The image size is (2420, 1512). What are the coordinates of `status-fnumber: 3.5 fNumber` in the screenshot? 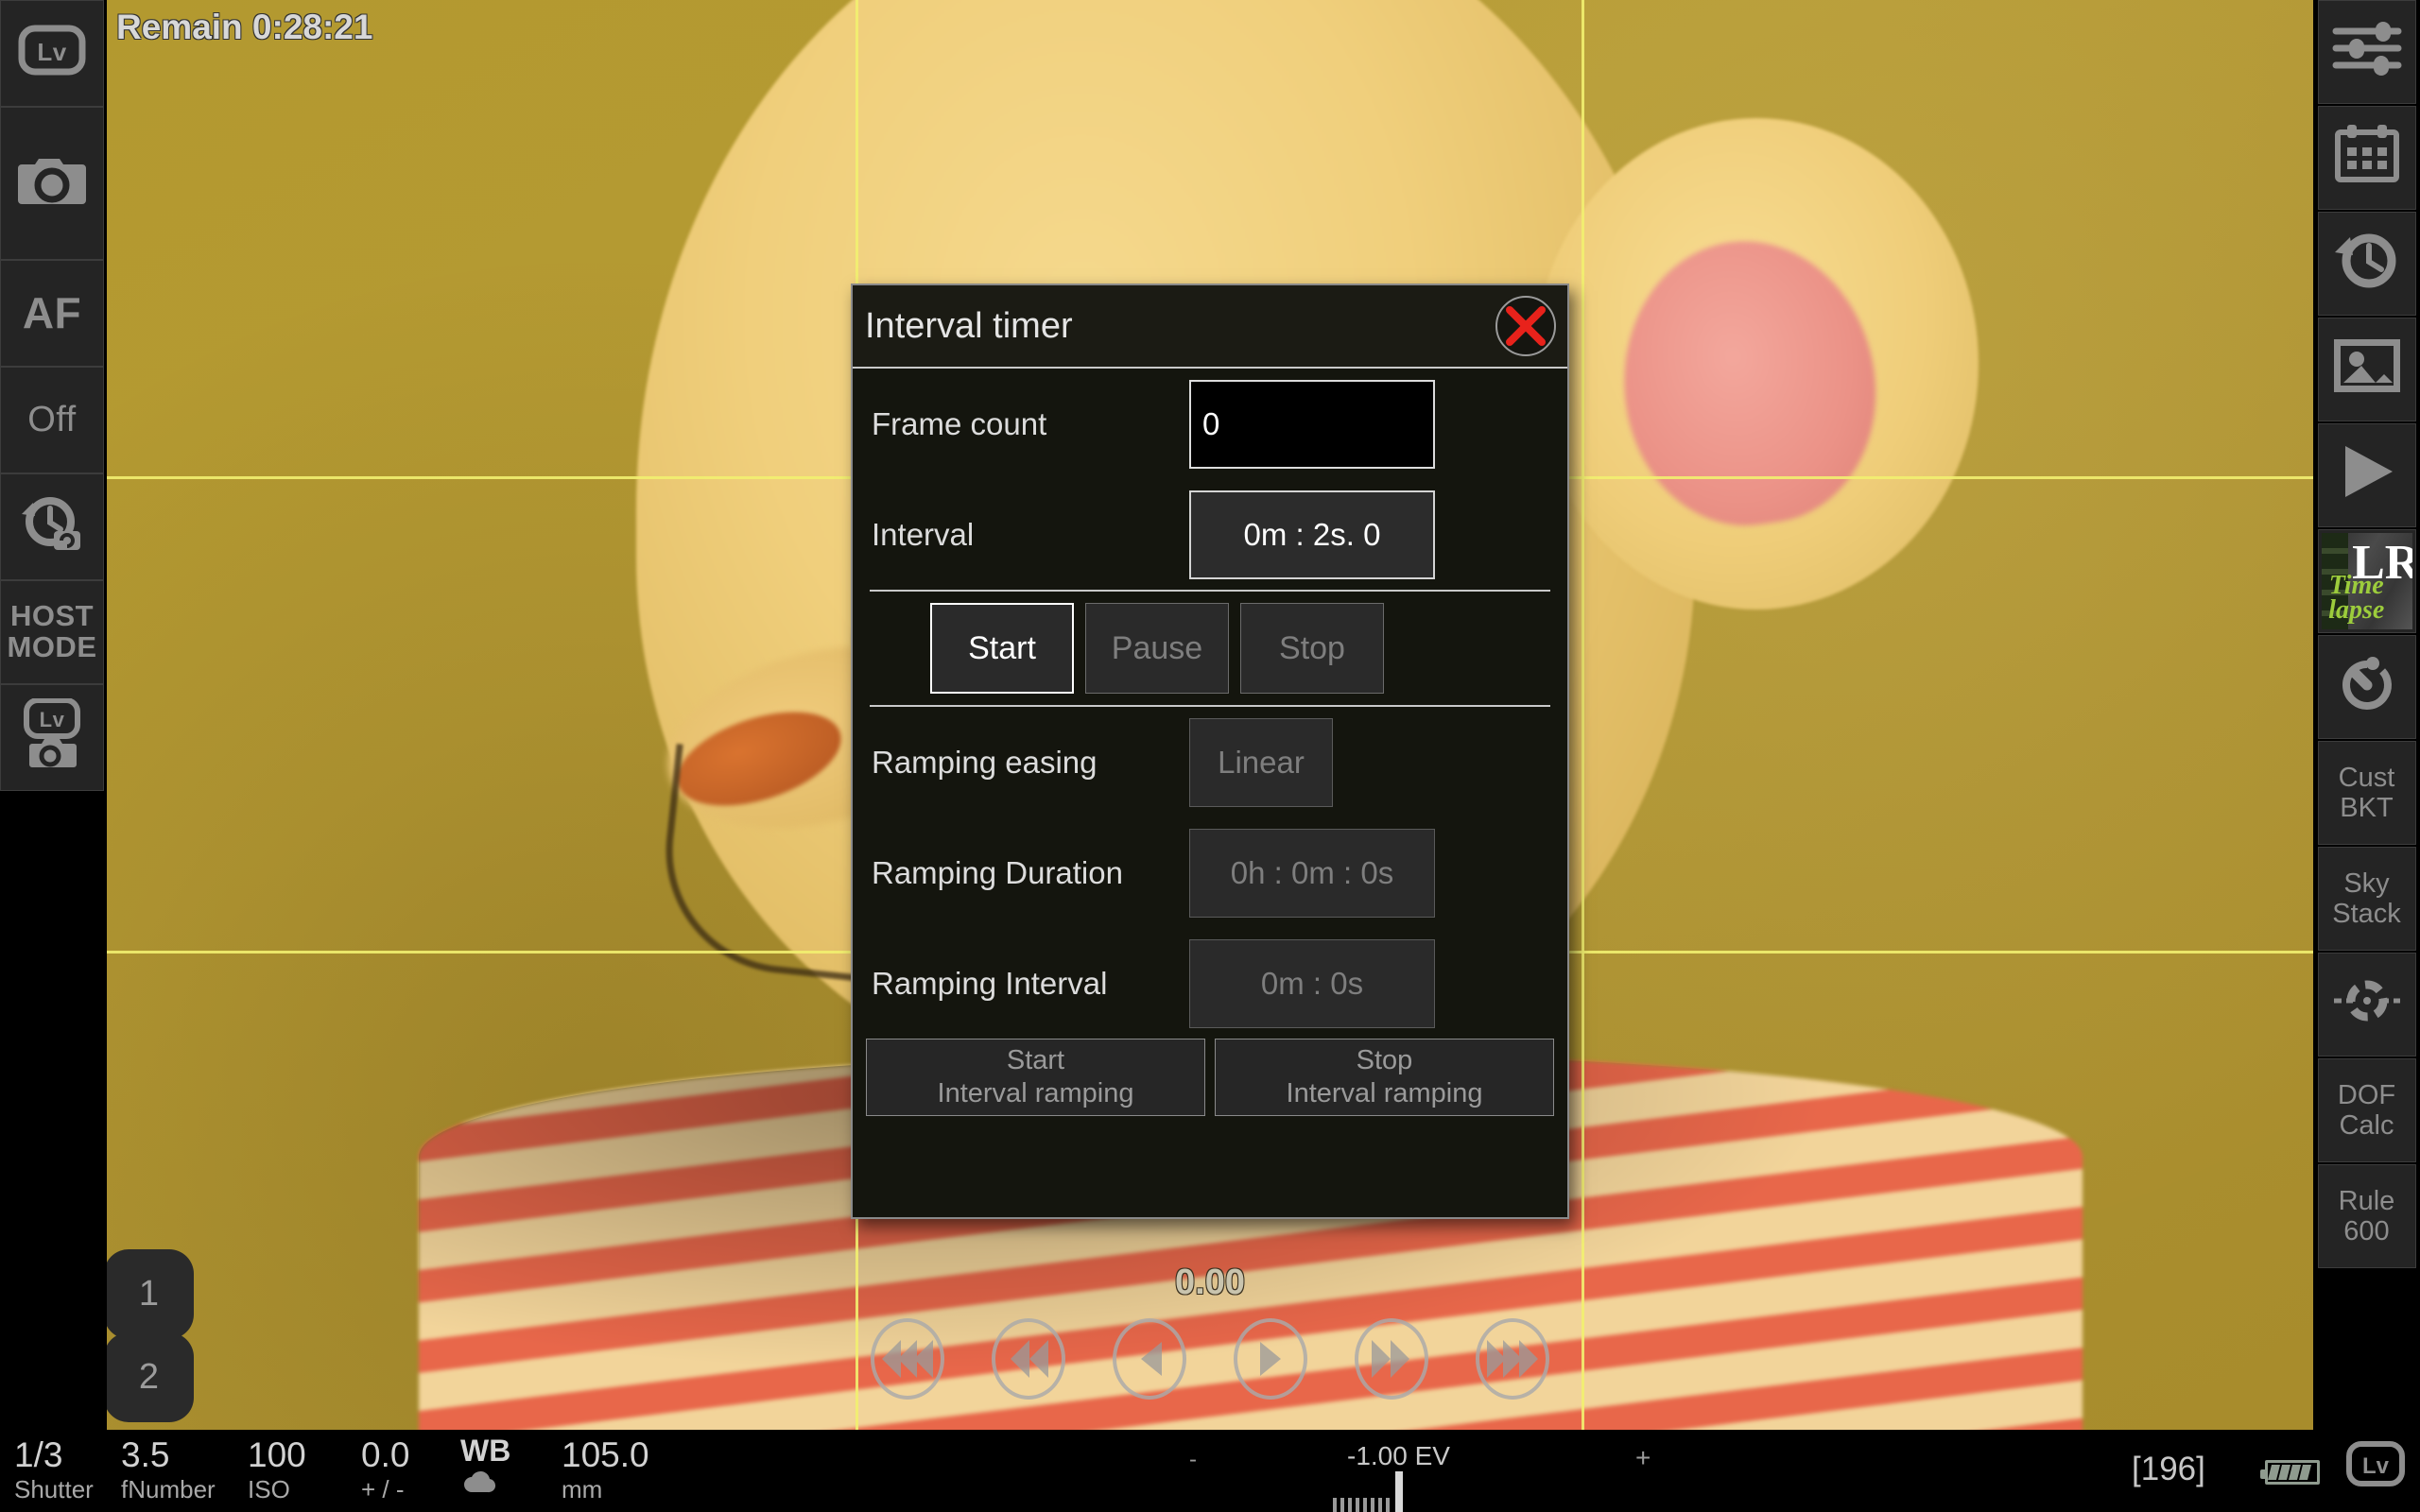 It's located at (169, 1472).